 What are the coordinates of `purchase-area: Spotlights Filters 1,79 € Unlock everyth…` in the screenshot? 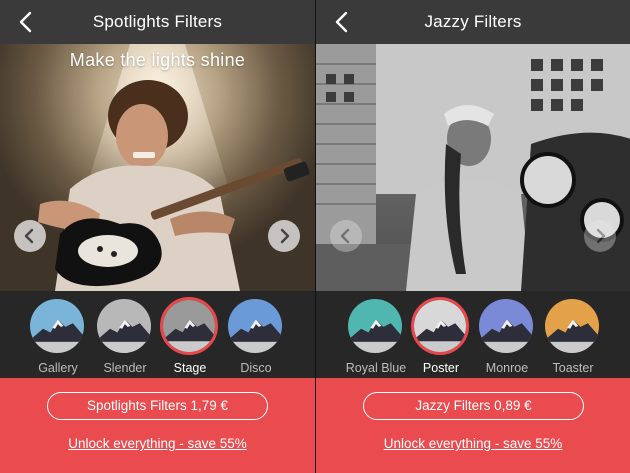 It's located at (157, 425).